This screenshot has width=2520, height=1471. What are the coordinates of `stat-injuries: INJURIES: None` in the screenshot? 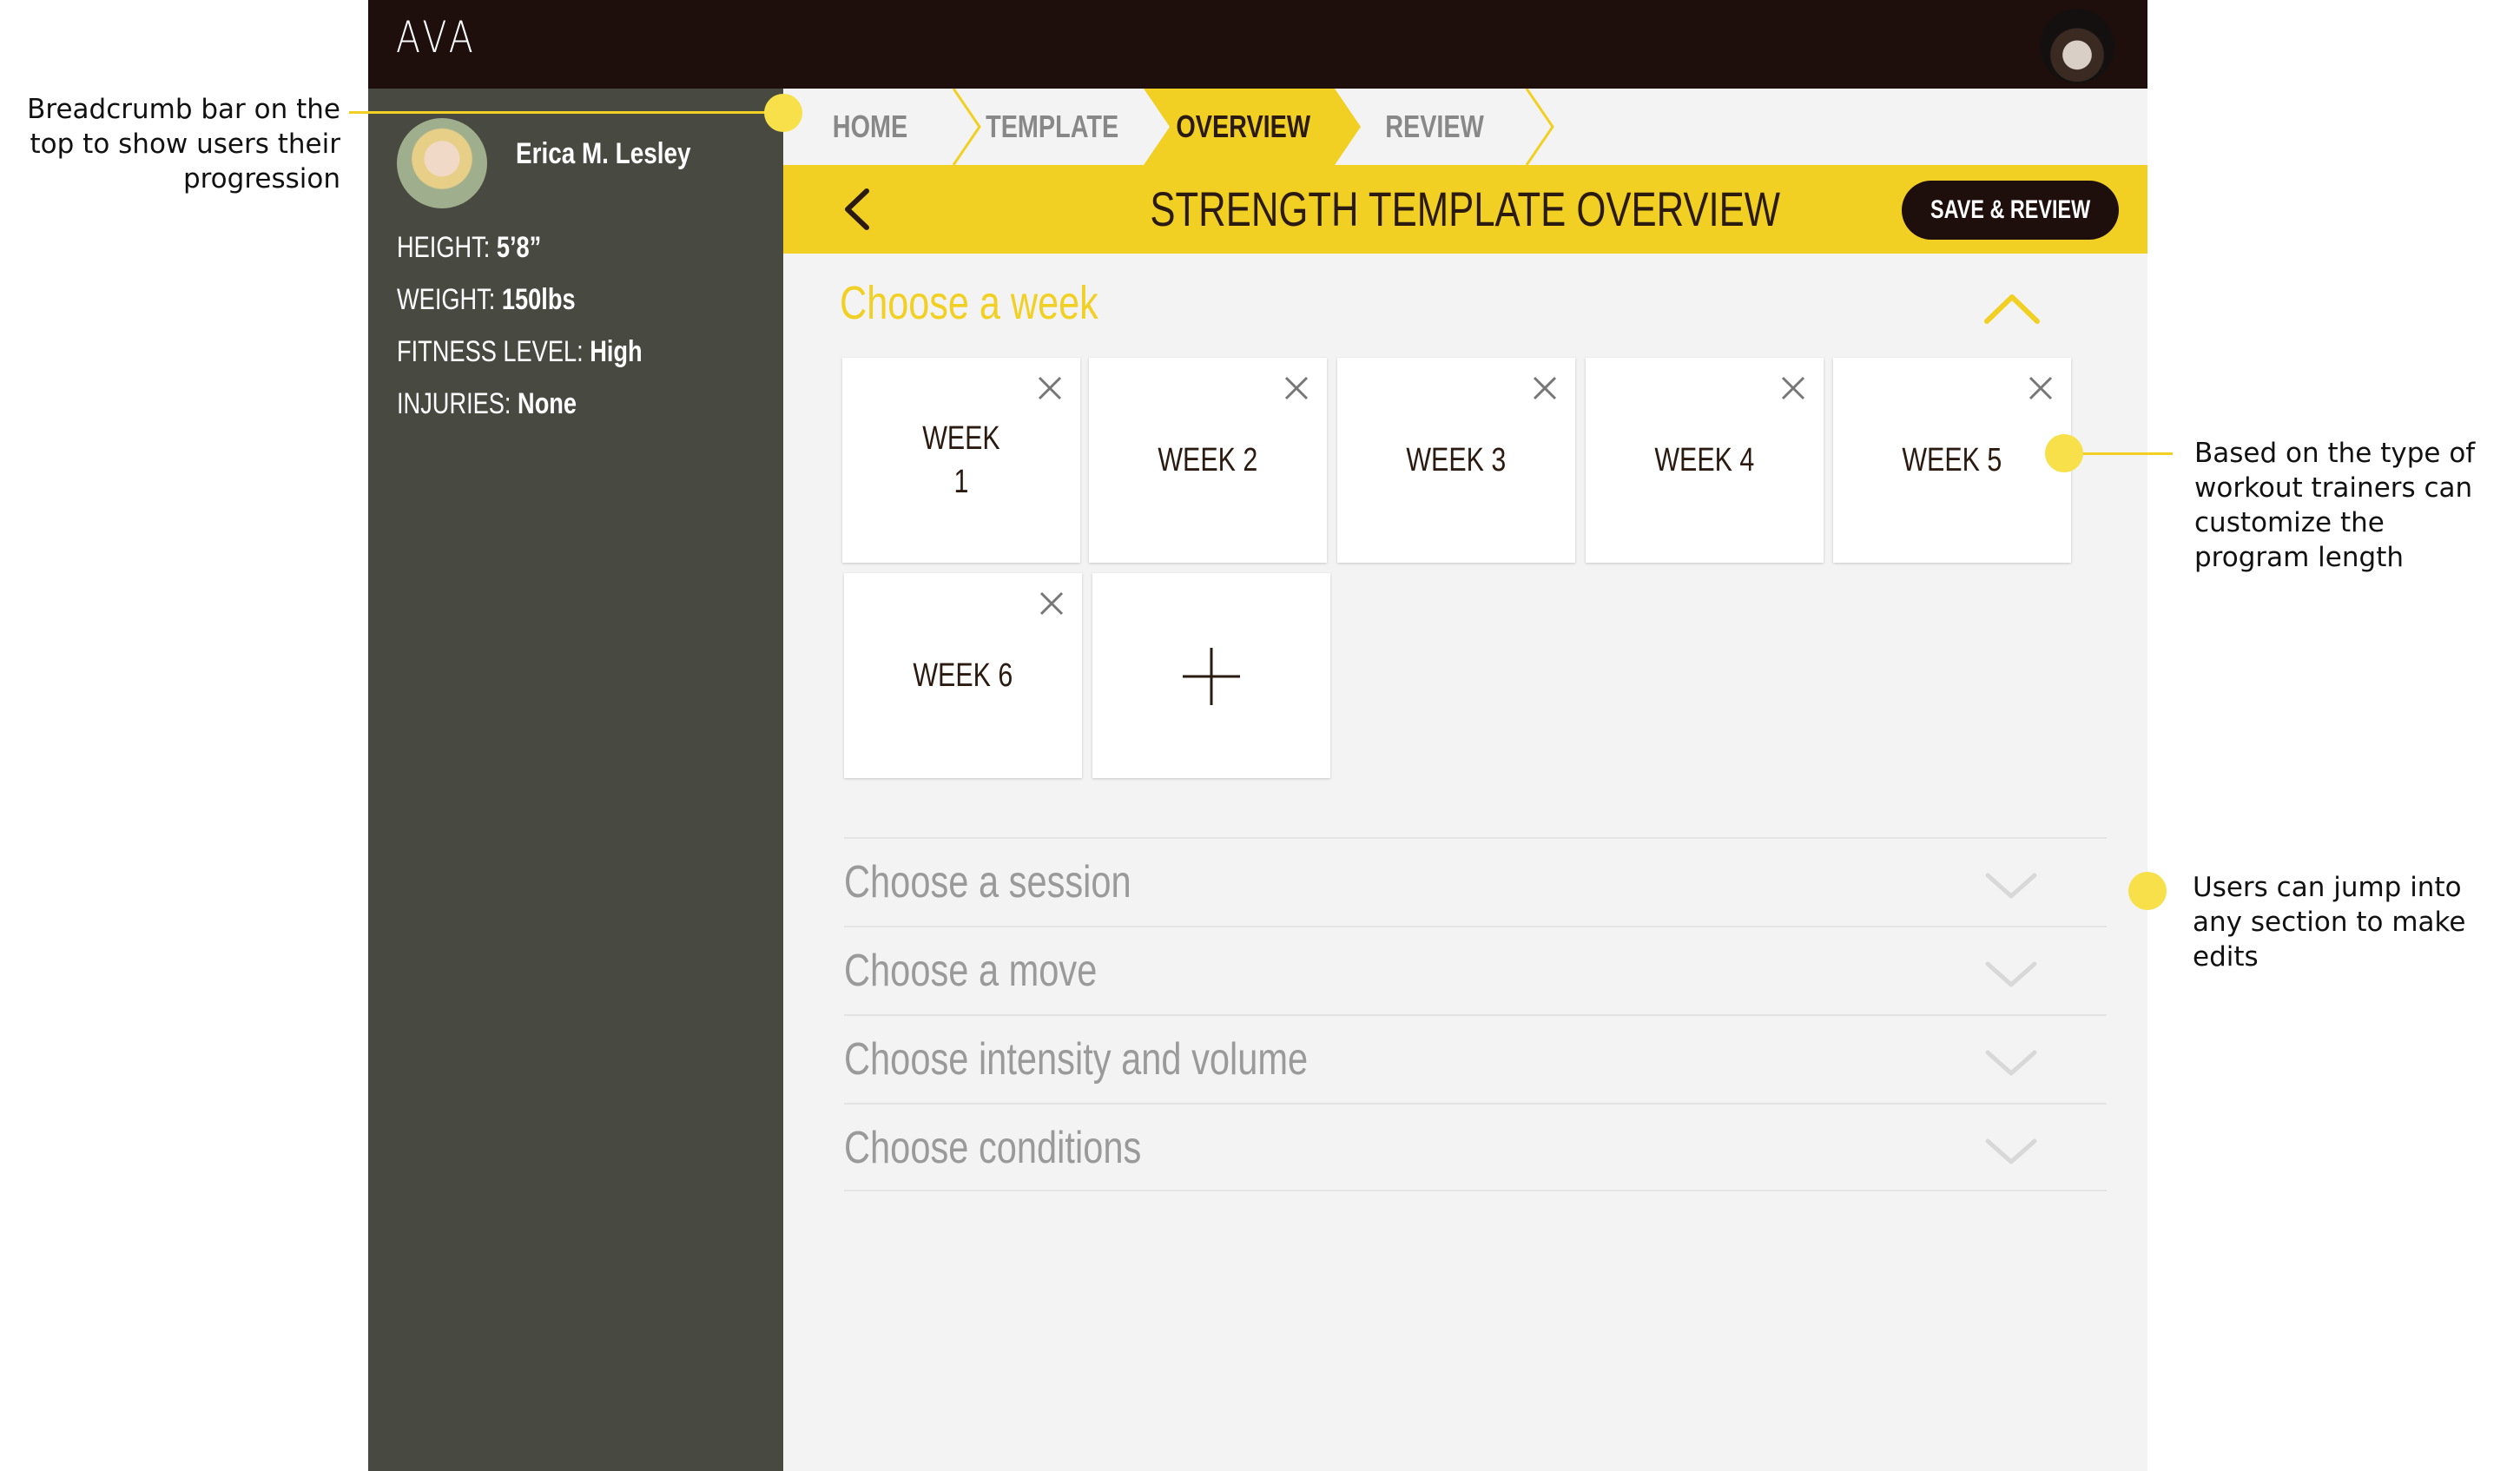 It's located at (487, 404).